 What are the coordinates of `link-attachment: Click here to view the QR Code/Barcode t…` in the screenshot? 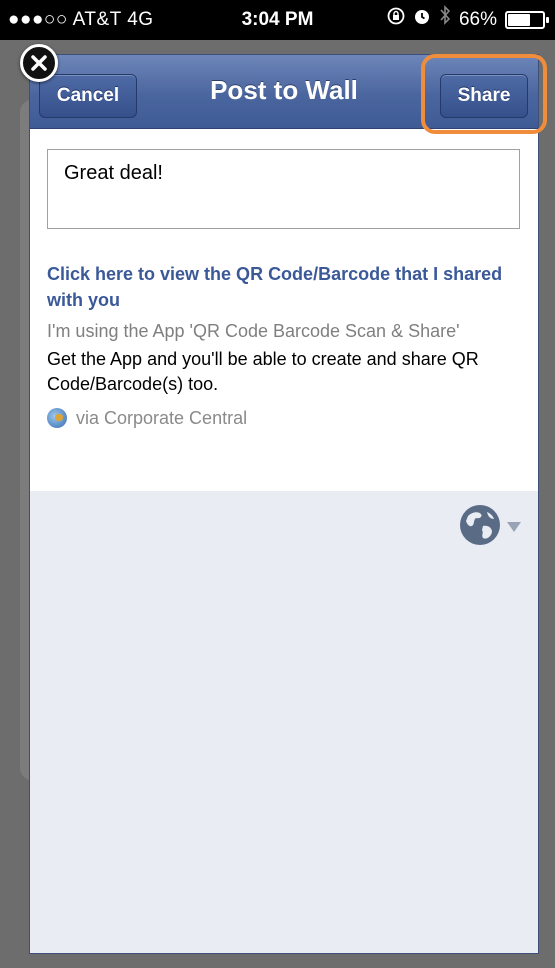 It's located at (284, 345).